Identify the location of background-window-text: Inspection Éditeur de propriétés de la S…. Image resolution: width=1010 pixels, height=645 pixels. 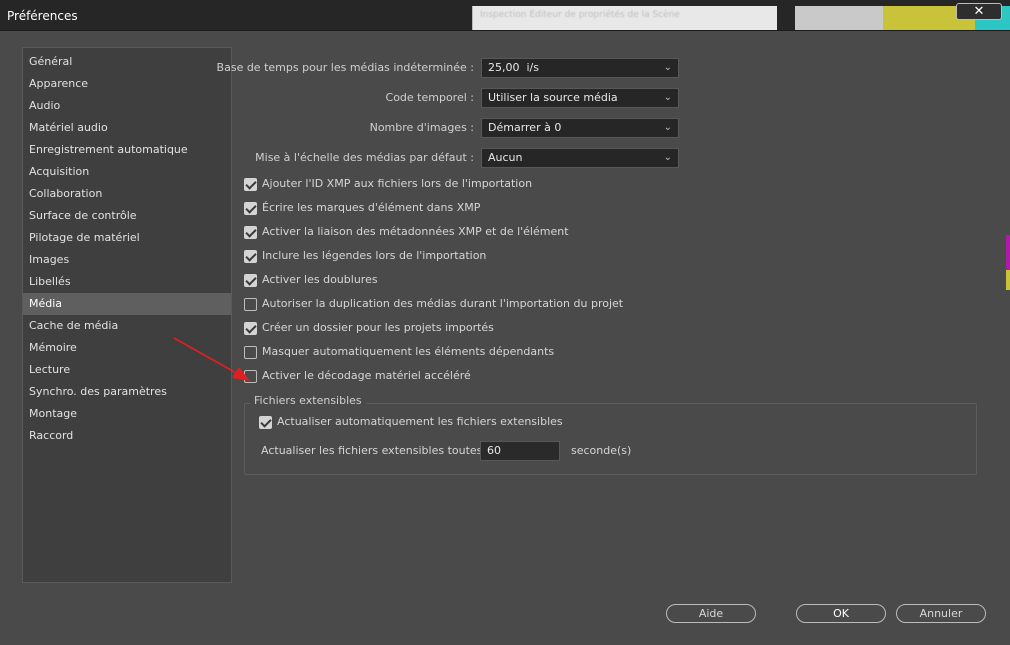
(580, 15).